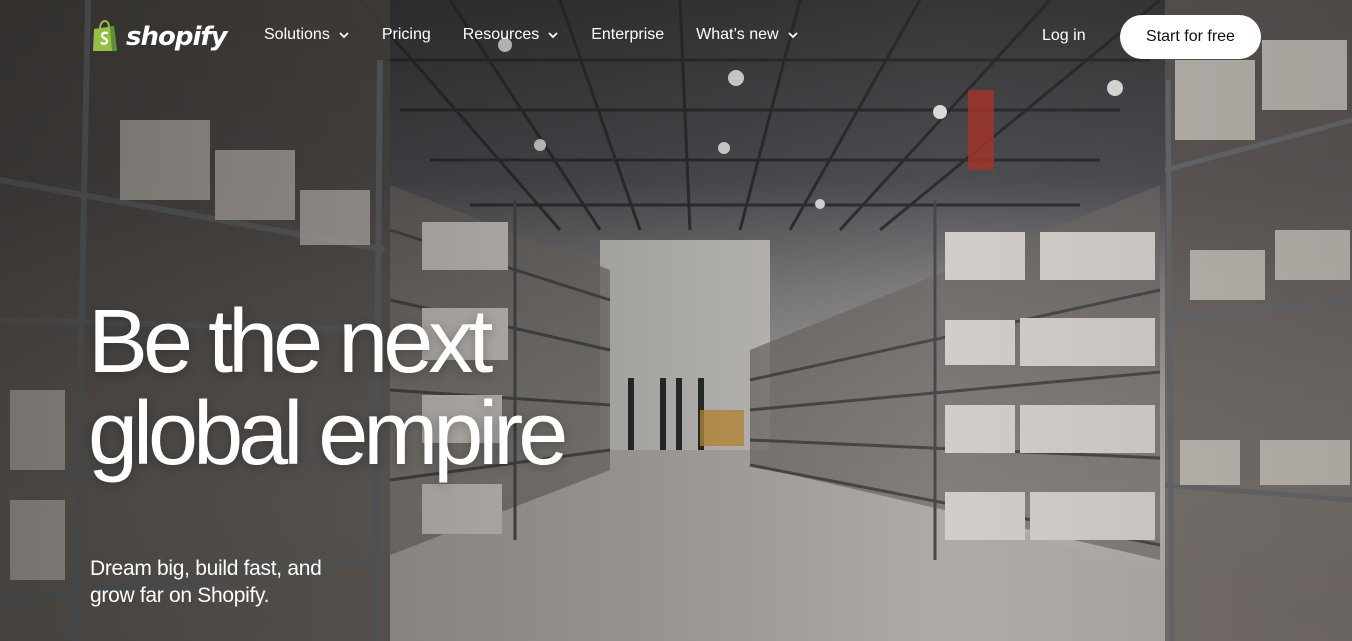  Describe the element at coordinates (1190, 37) in the screenshot. I see `start-for-free-button: Start for free` at that location.